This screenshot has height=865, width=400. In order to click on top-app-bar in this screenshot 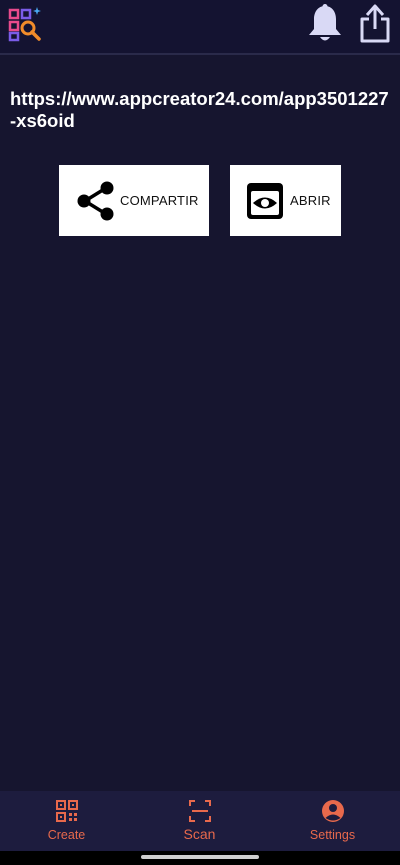, I will do `click(200, 27)`.